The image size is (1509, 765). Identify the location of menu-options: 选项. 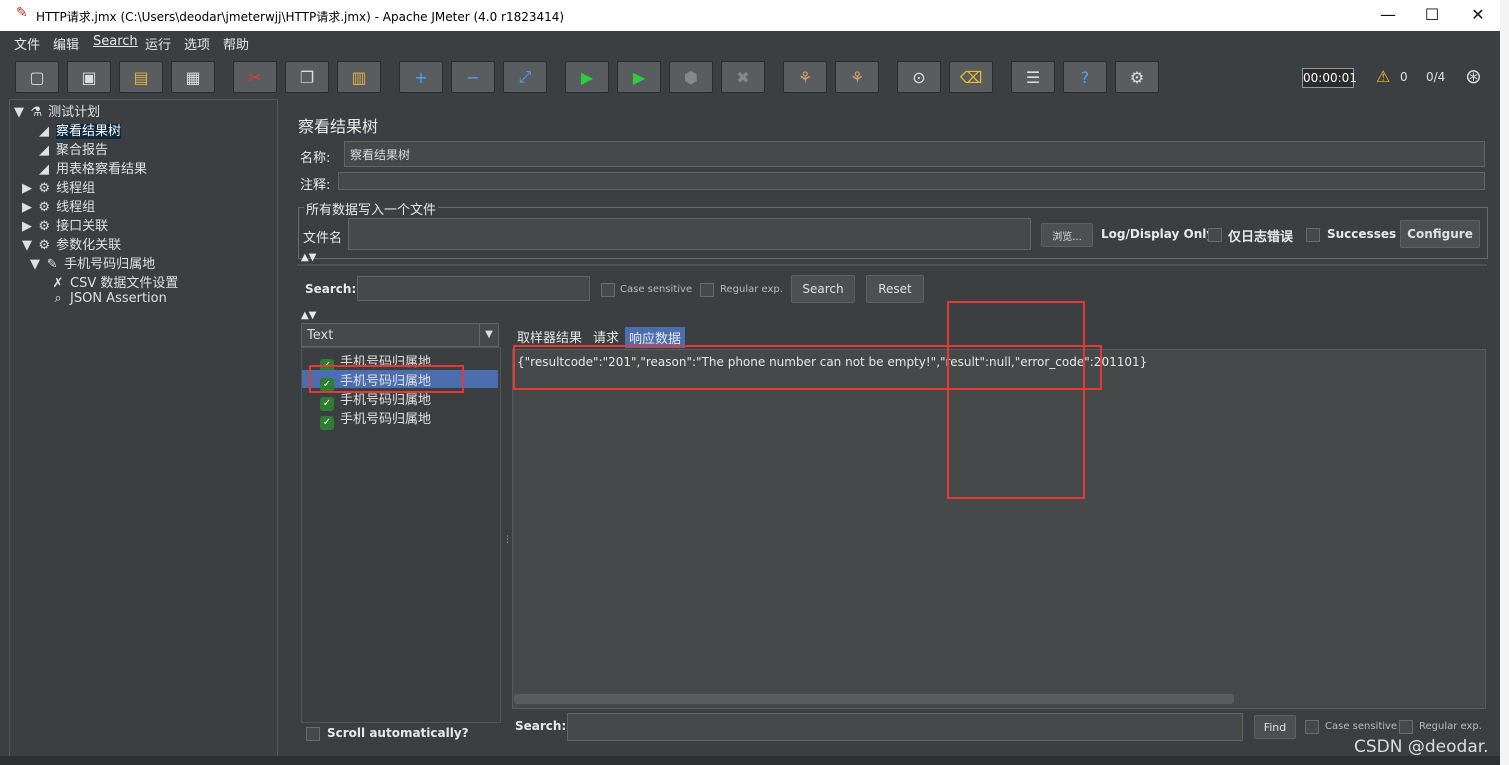
(197, 43).